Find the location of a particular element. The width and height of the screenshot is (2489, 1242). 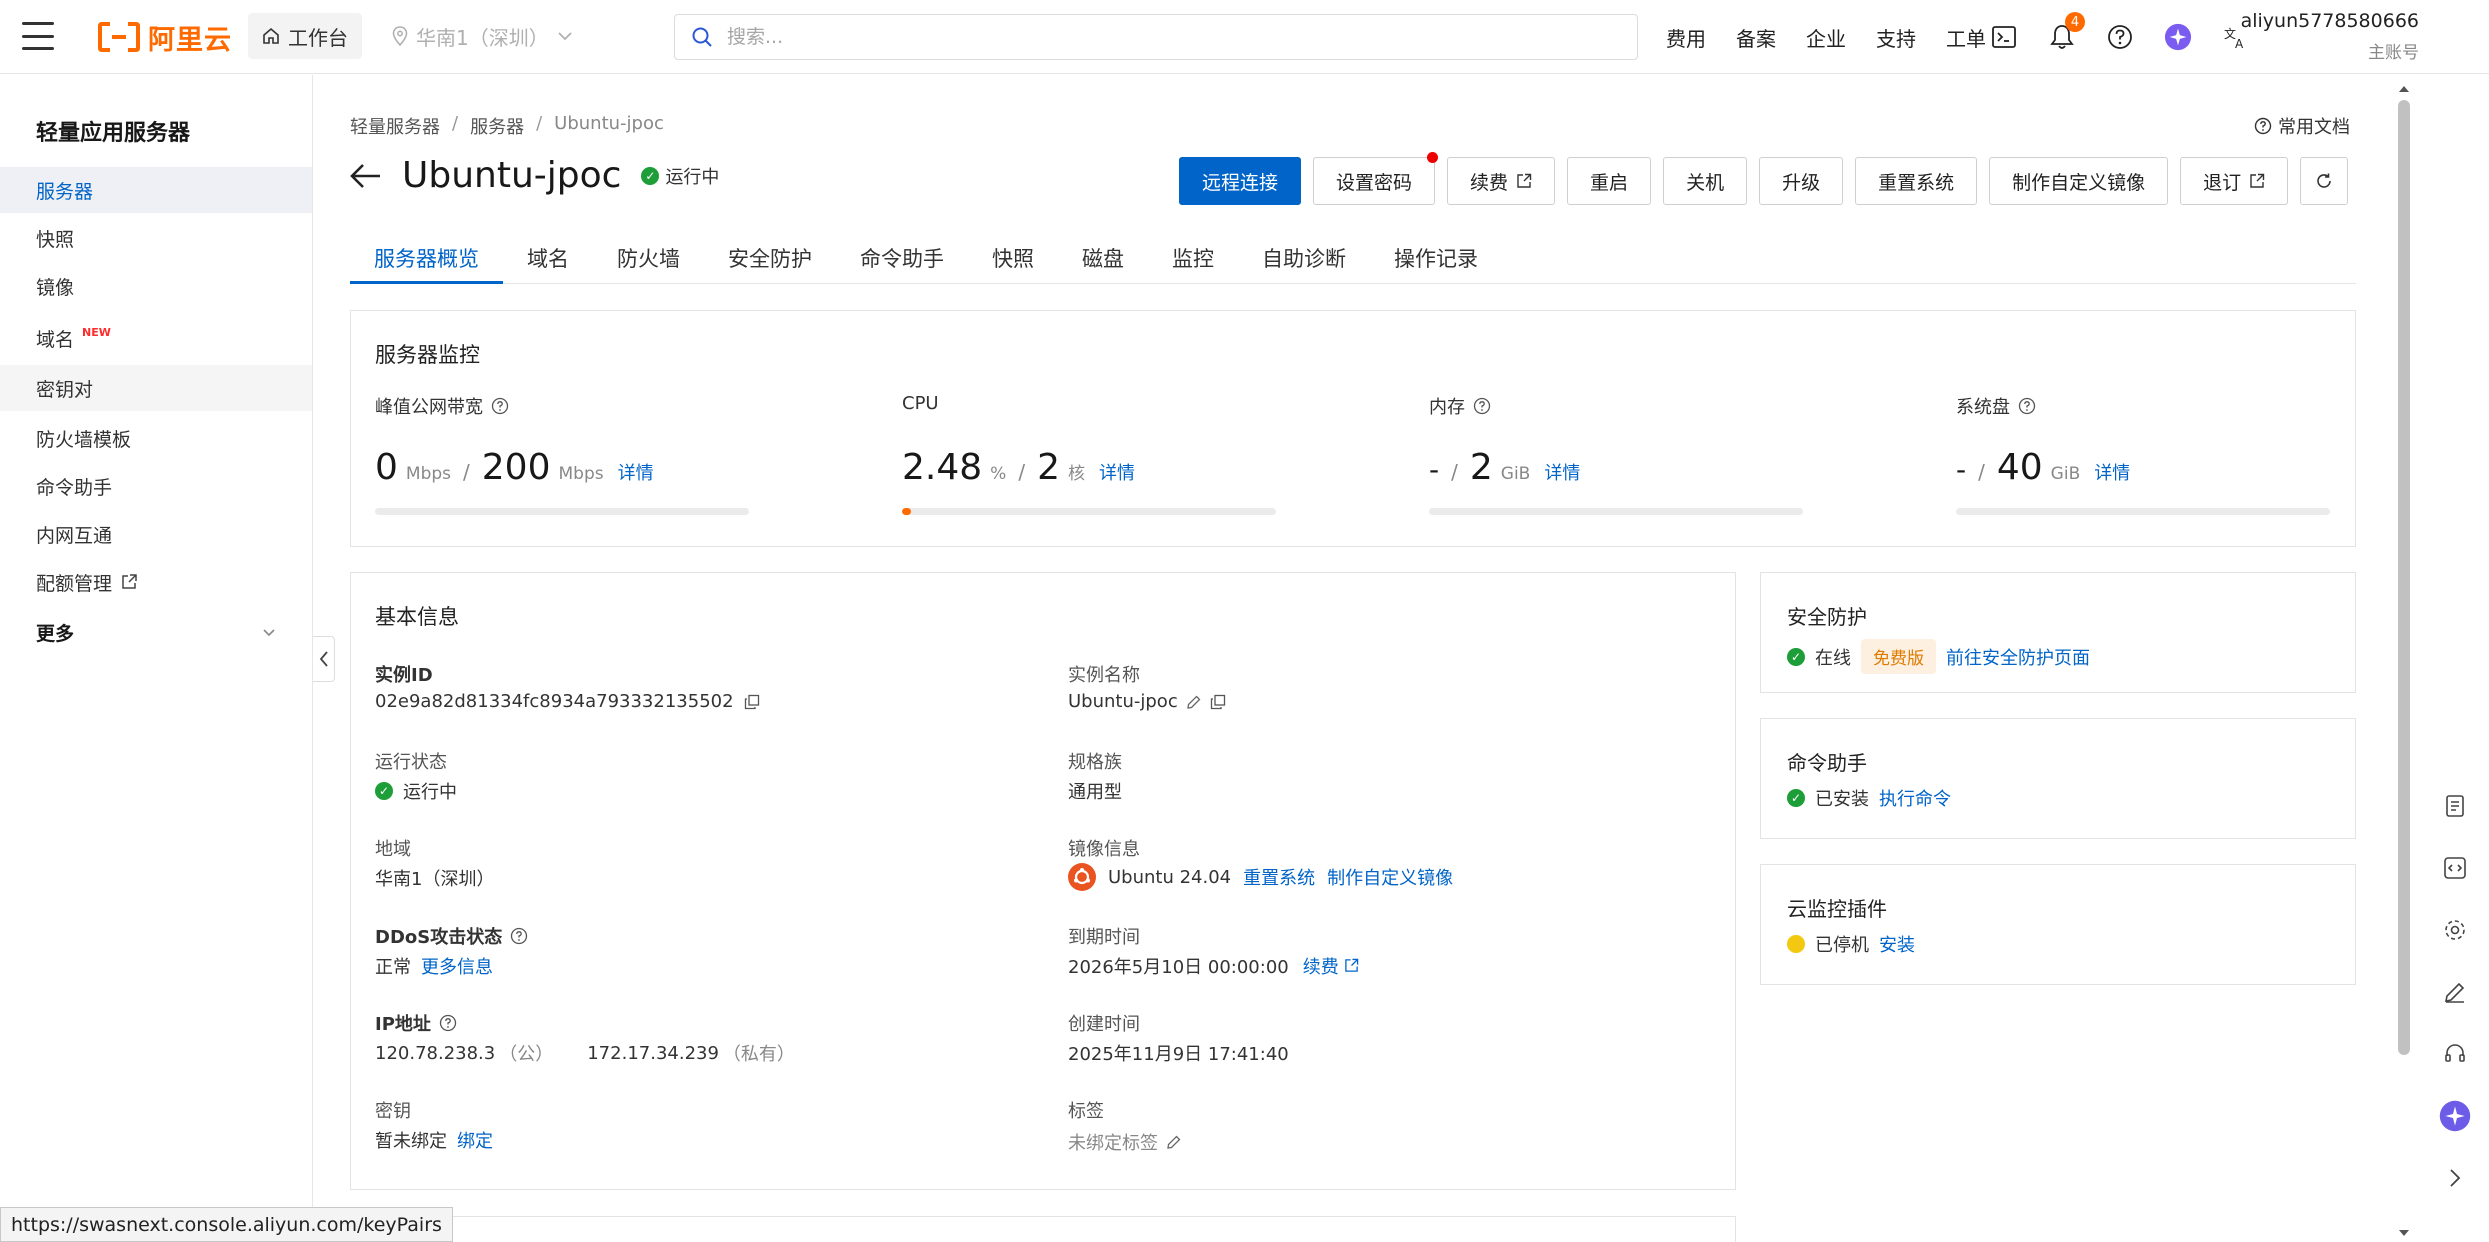

basic-info-title: 基本信息 is located at coordinates (417, 617).